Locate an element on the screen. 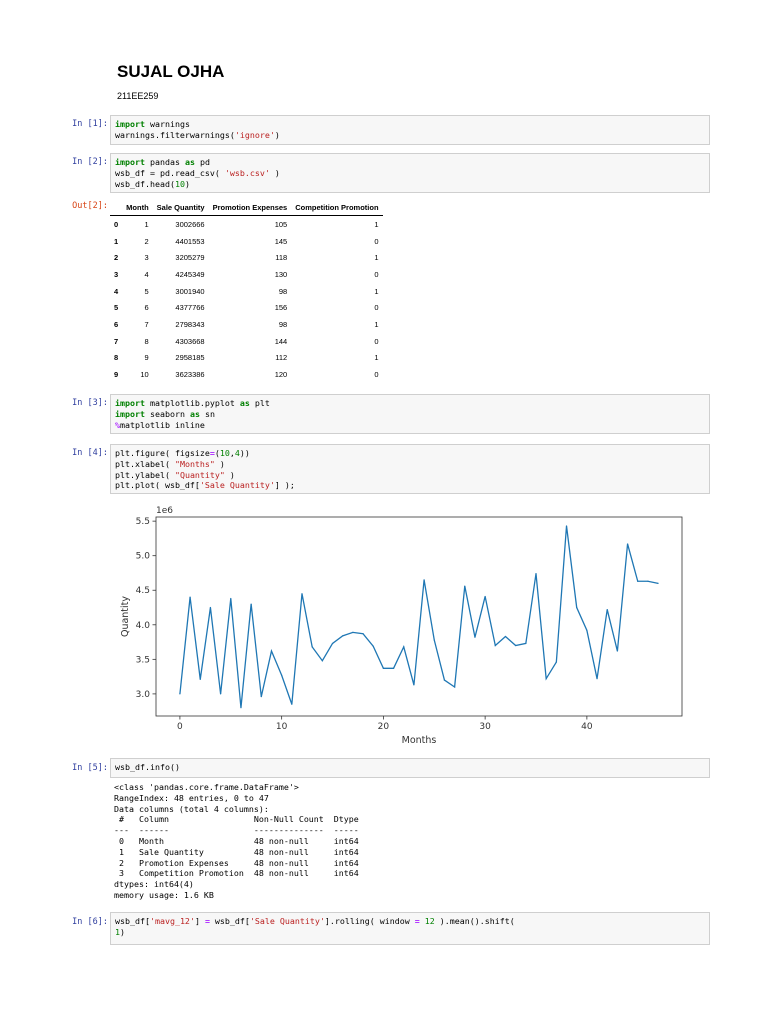 The height and width of the screenshot is (1024, 768). cell-prompt: In [5]: is located at coordinates (90, 768).